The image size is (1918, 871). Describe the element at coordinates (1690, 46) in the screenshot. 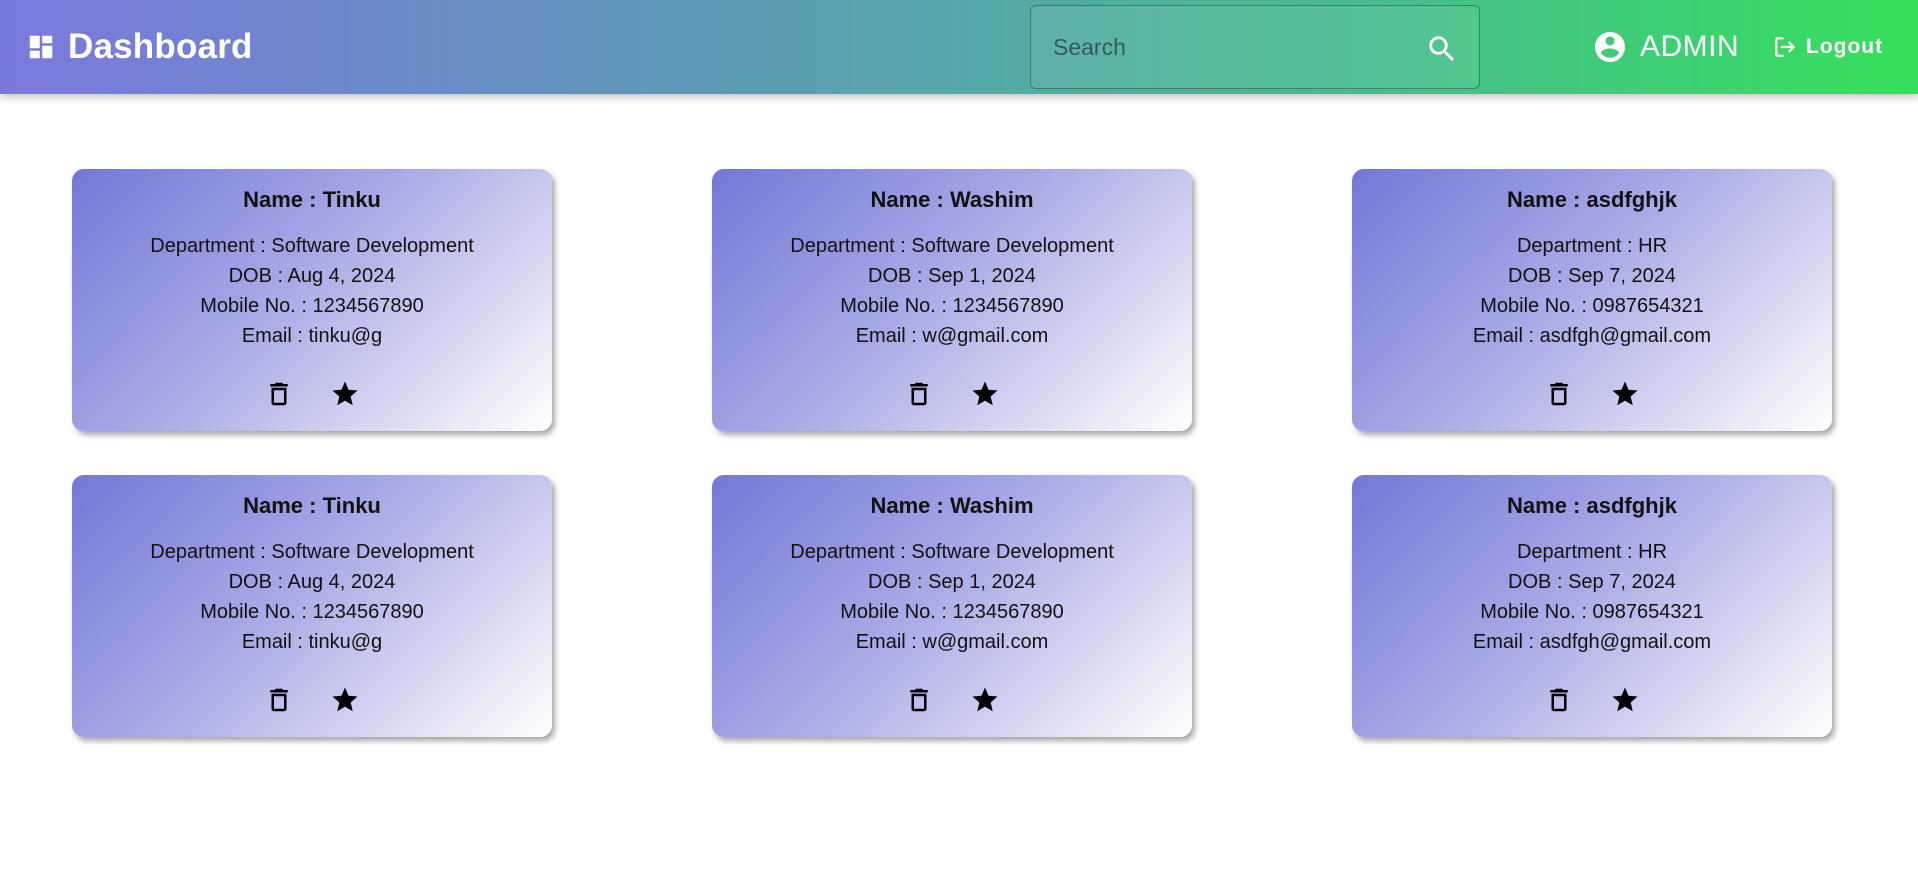

I see `user-name: ADMIN` at that location.